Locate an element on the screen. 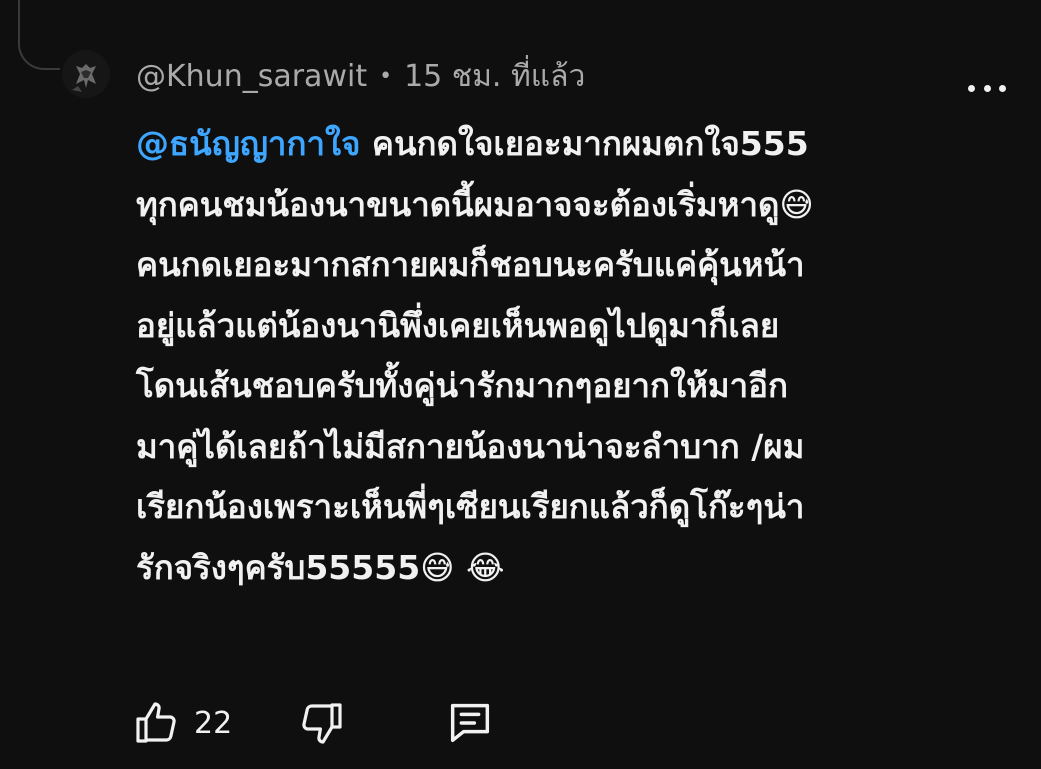 The height and width of the screenshot is (769, 1041). dislike-button is located at coordinates (322, 723).